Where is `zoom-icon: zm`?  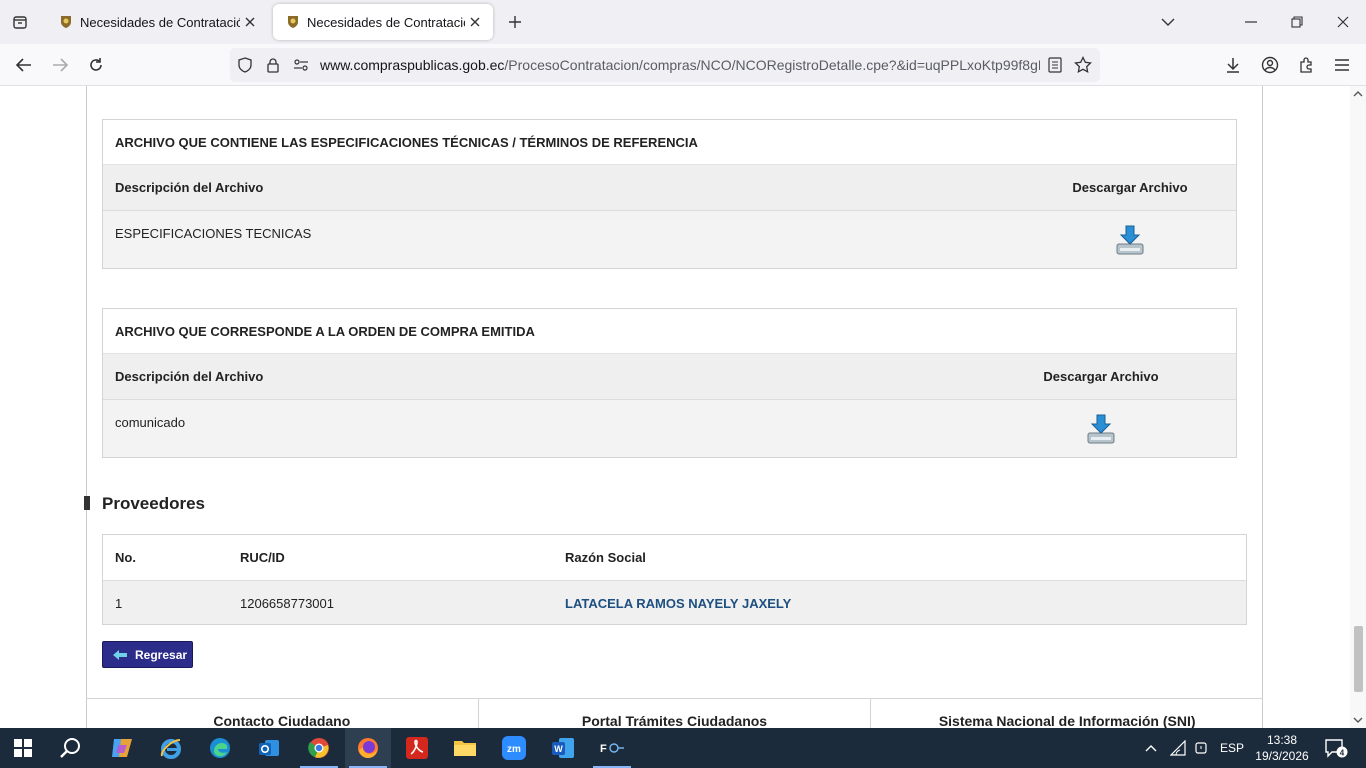
zoom-icon: zm is located at coordinates (514, 748).